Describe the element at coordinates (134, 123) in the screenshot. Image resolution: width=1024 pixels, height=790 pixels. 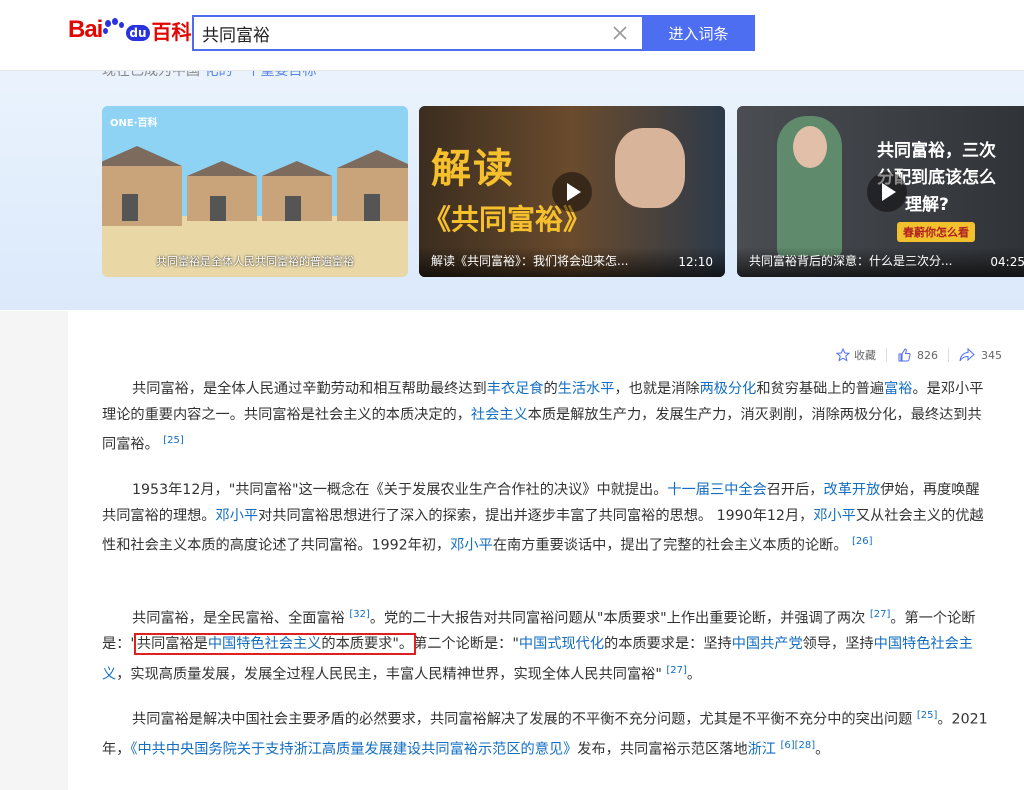
I see `video-badge-1: ONE·百科` at that location.